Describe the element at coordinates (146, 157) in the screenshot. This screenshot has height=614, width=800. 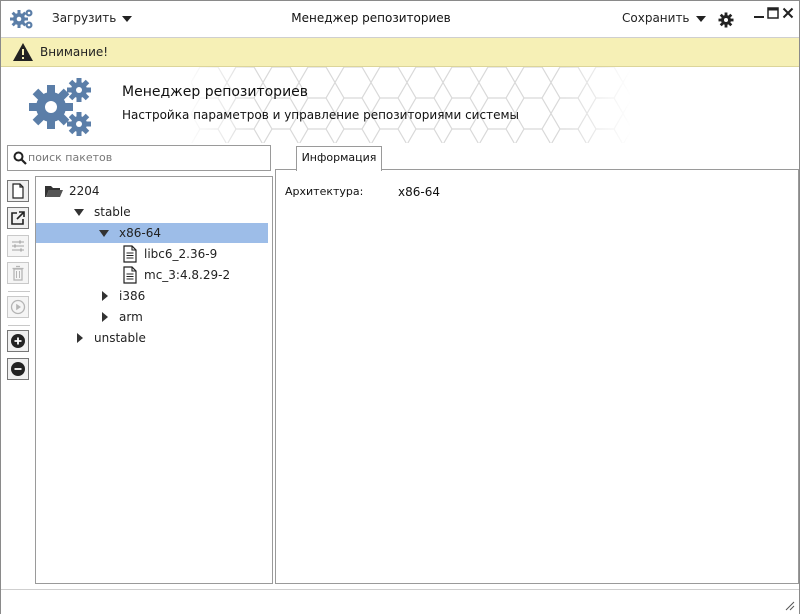
I see `search-input` at that location.